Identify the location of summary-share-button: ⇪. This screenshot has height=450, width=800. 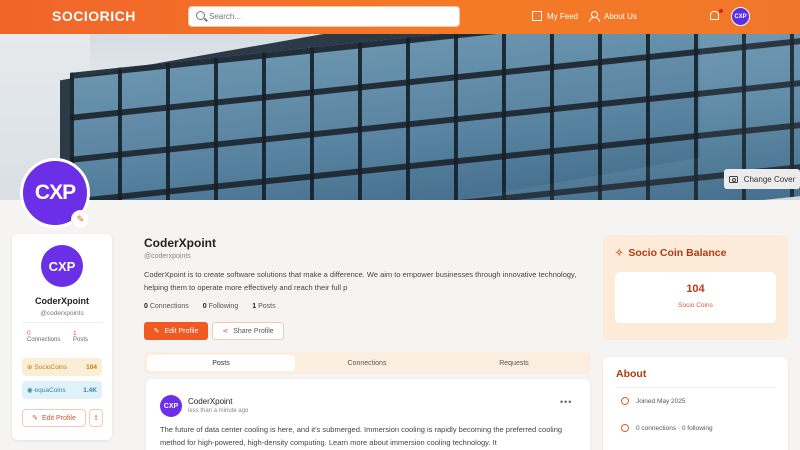
(96, 418).